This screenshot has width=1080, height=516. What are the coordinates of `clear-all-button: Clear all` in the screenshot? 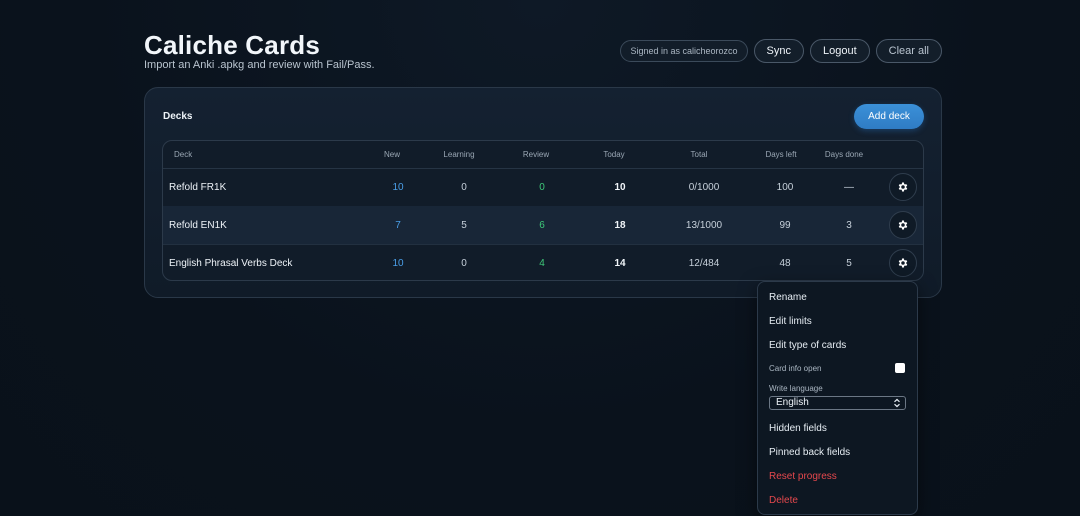 It's located at (908, 51).